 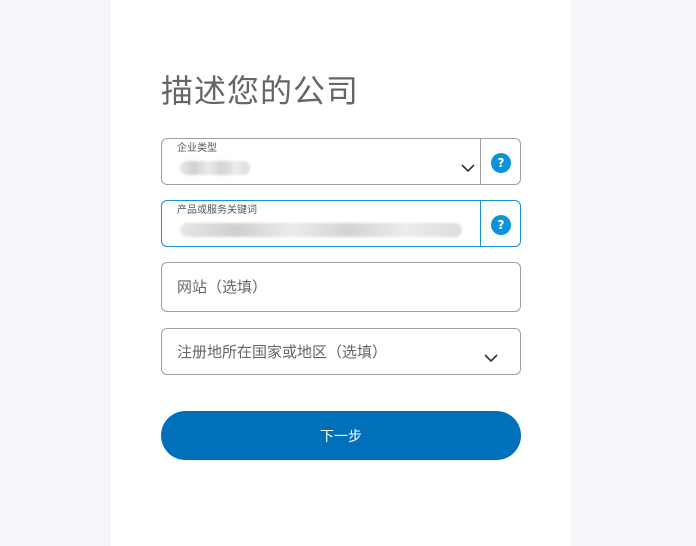 What do you see at coordinates (341, 287) in the screenshot?
I see `website-input: 网站（选填）` at bounding box center [341, 287].